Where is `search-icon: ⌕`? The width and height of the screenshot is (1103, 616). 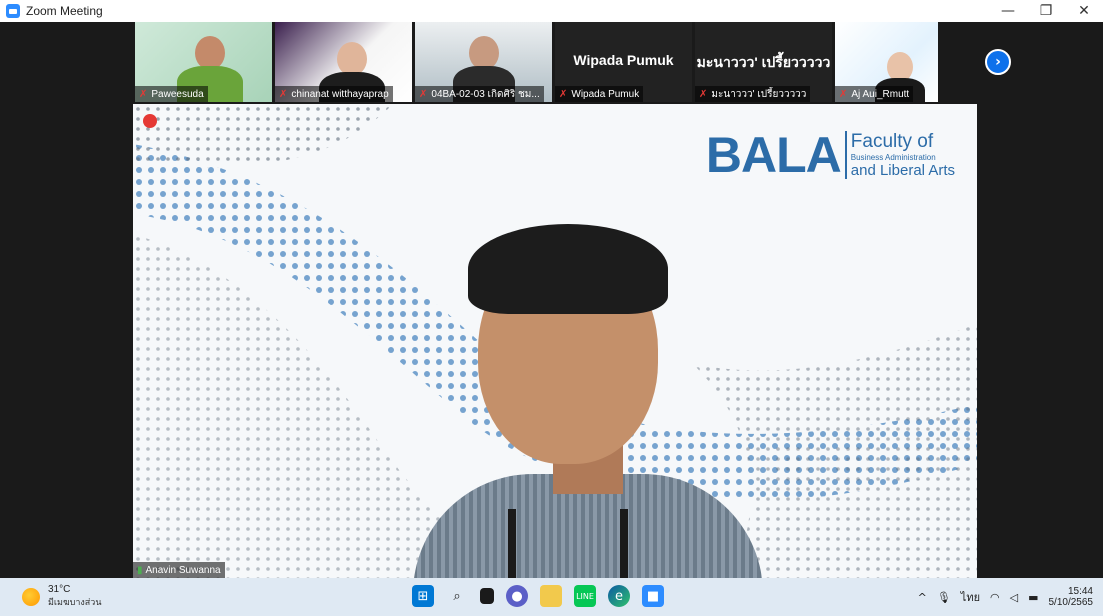 search-icon: ⌕ is located at coordinates (457, 596).